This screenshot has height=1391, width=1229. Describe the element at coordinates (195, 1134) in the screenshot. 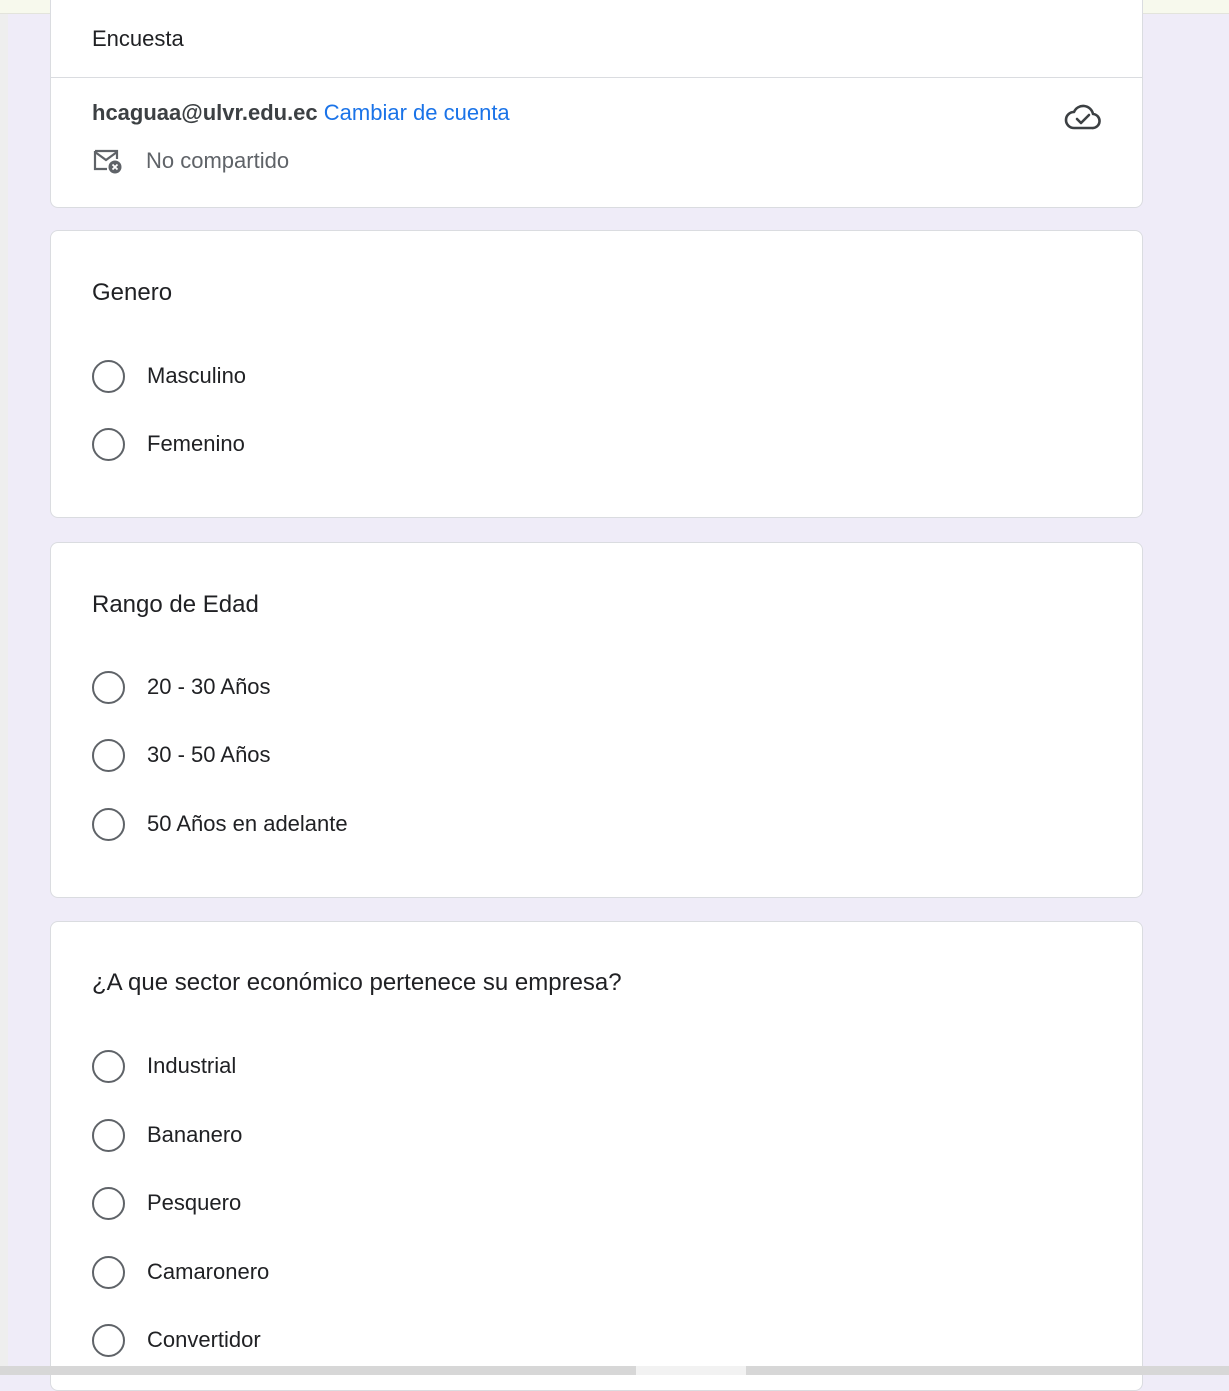

I see `option-label: Bananero` at that location.